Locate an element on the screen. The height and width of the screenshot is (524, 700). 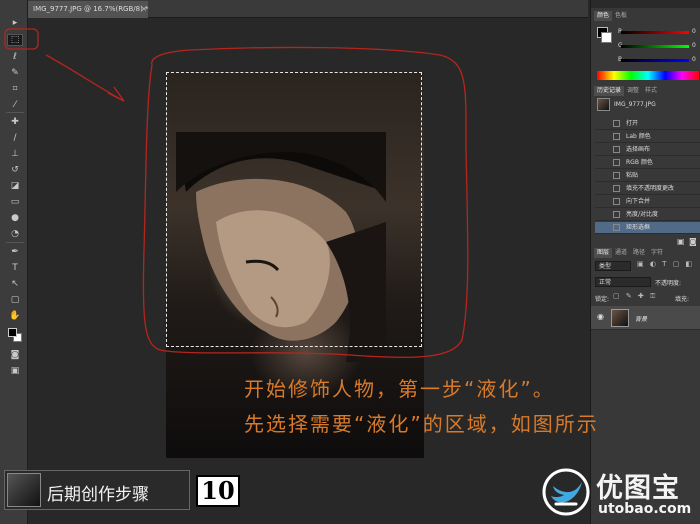
step-label: 后期创作步骤 is located at coordinates (98, 495).